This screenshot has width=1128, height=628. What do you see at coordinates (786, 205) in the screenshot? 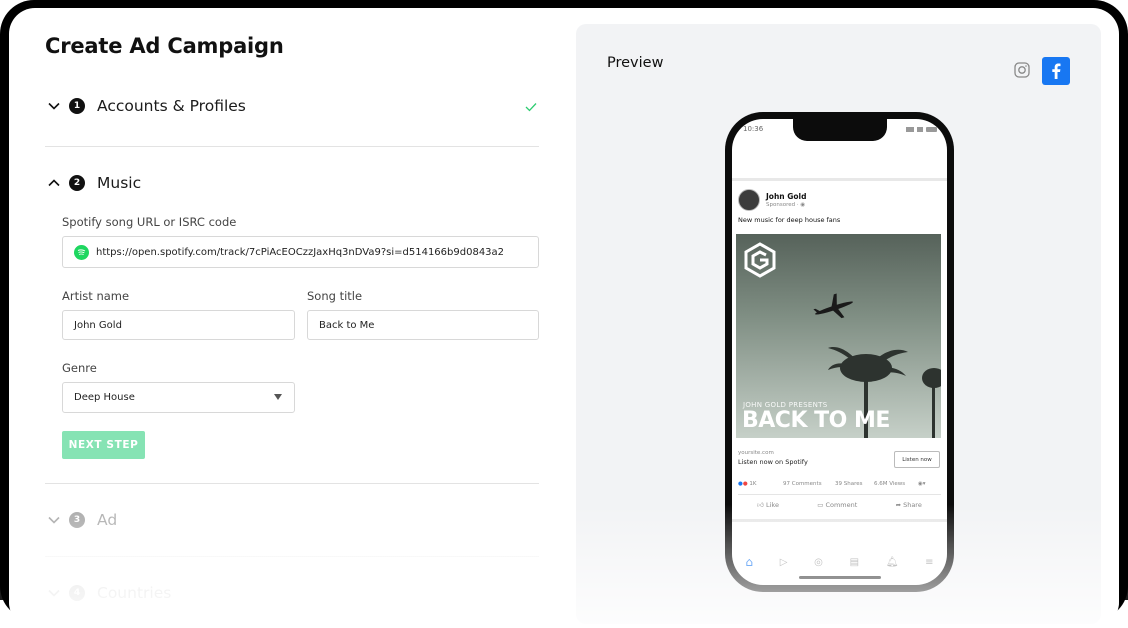
I see `sponsored-label: Sponsored · ◉` at bounding box center [786, 205].